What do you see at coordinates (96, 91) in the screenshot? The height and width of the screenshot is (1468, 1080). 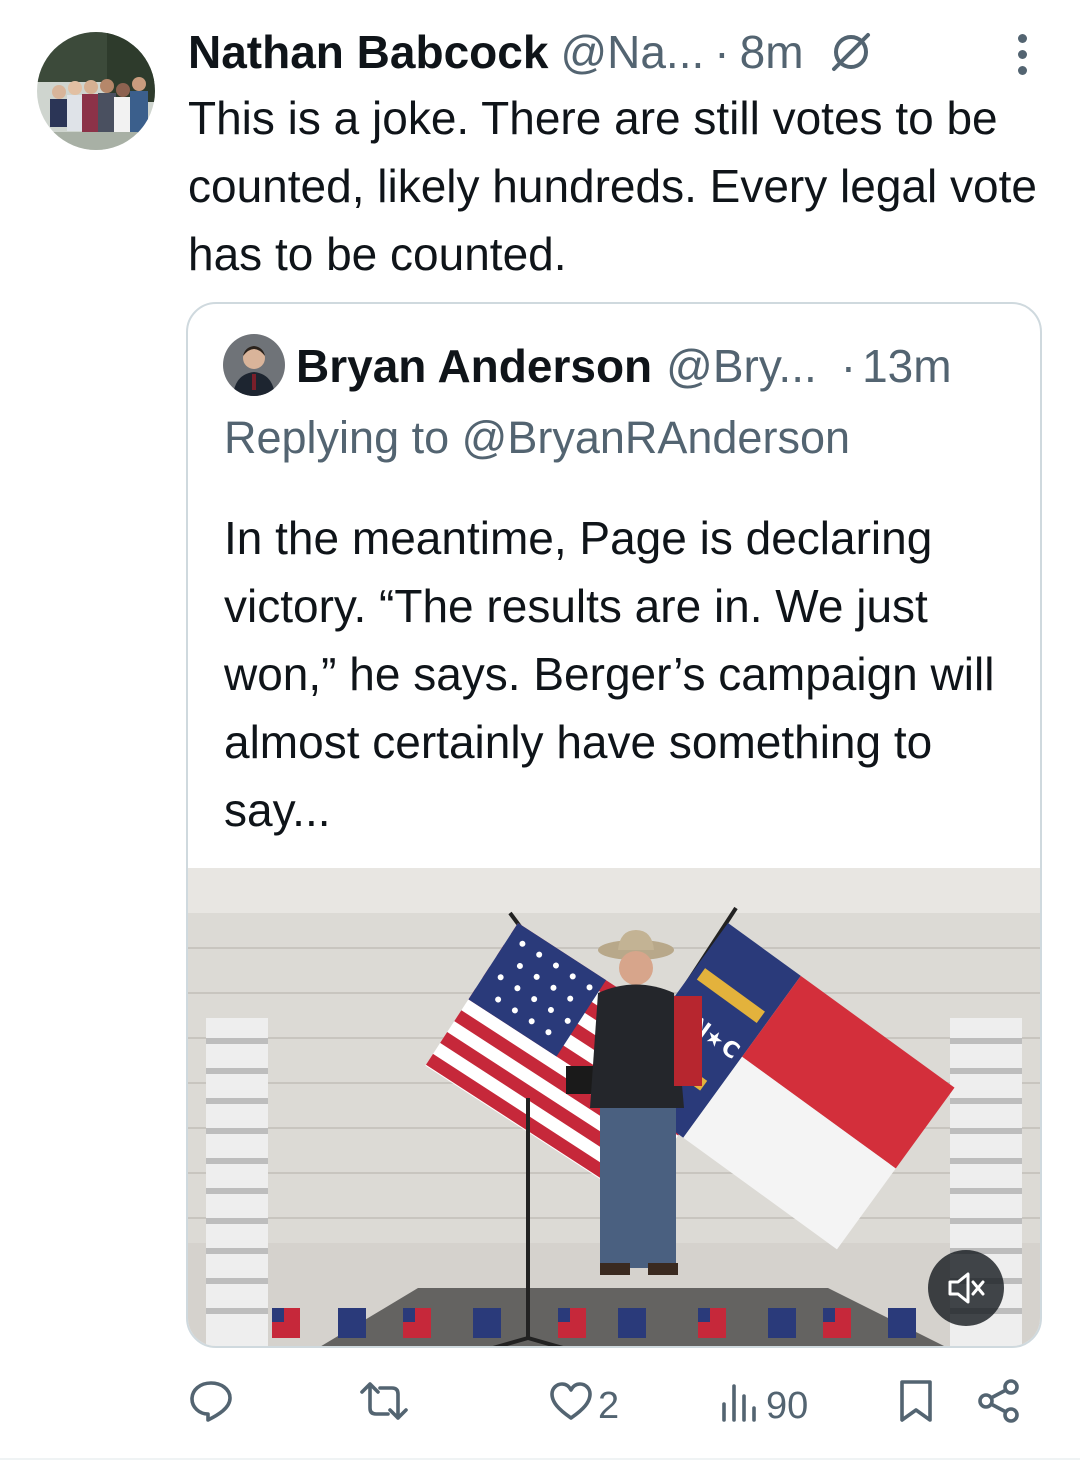 I see `author-avatar` at bounding box center [96, 91].